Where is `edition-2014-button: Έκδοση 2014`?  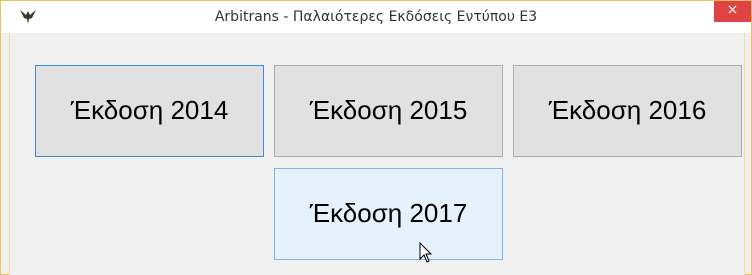 edition-2014-button: Έκδοση 2014 is located at coordinates (149, 111).